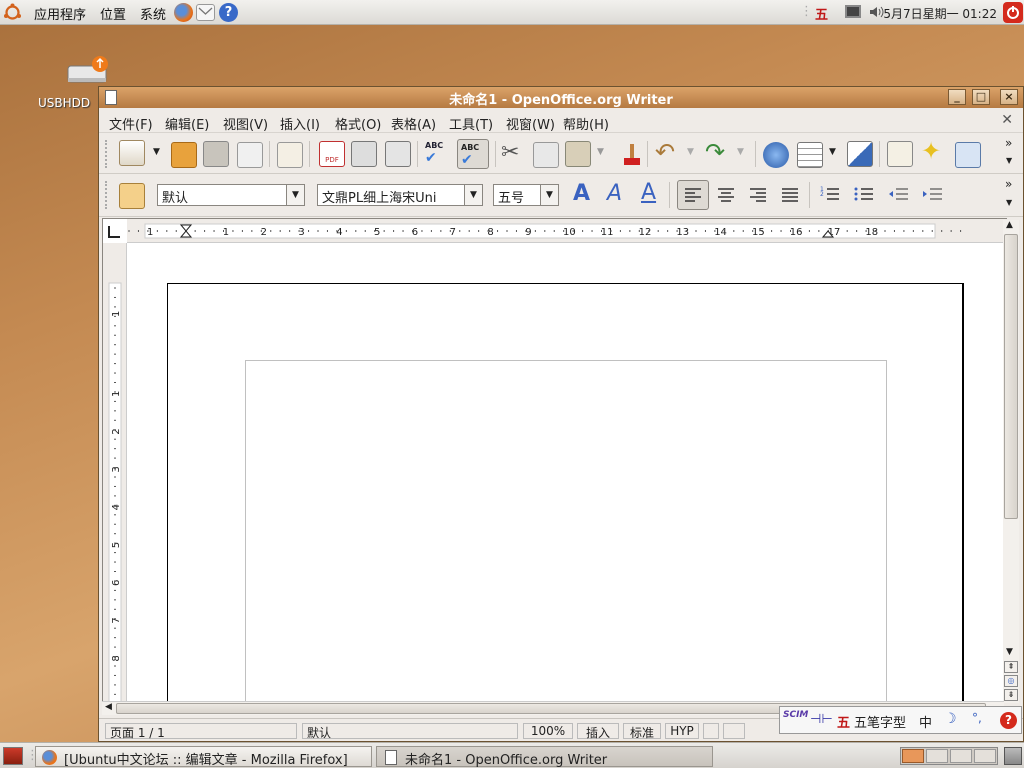 Image resolution: width=1024 pixels, height=768 pixels. Describe the element at coordinates (398, 154) in the screenshot. I see `print-preview-icon` at that location.